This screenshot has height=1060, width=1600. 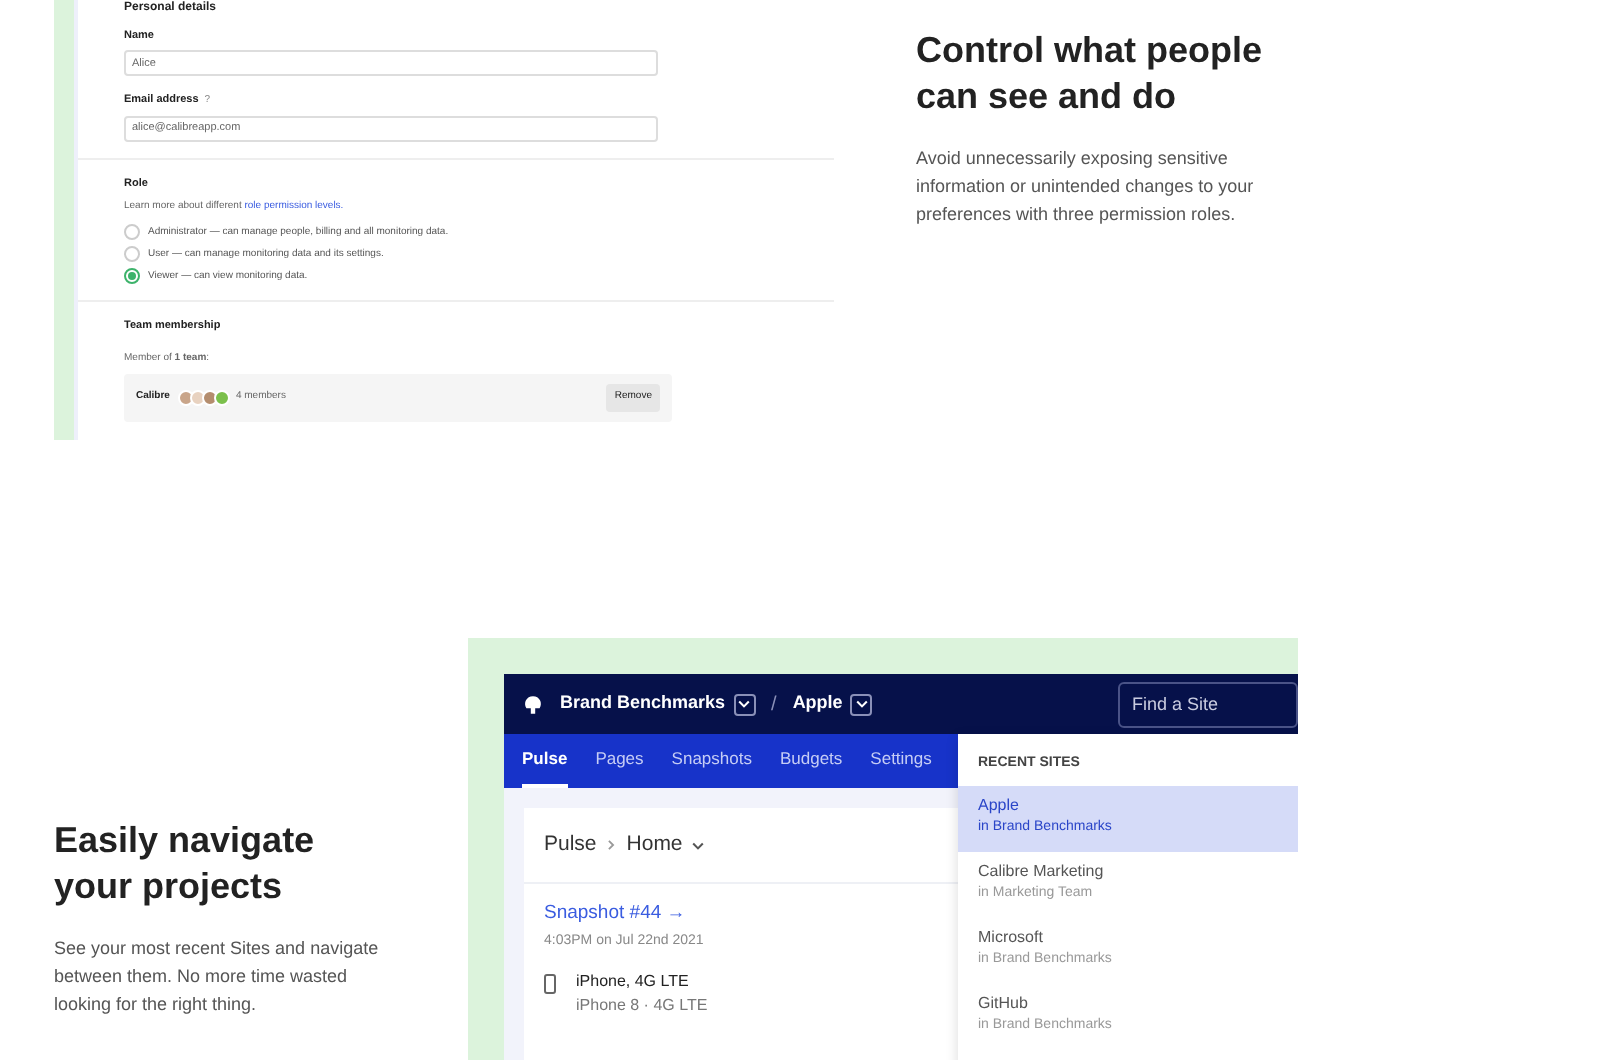 I want to click on breadcrumb-item: Home, so click(x=654, y=845).